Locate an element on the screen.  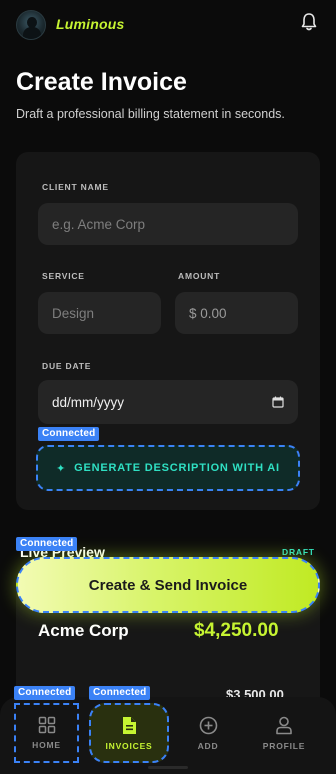
nav-item-invoices: INVOICES is located at coordinates (129, 733).